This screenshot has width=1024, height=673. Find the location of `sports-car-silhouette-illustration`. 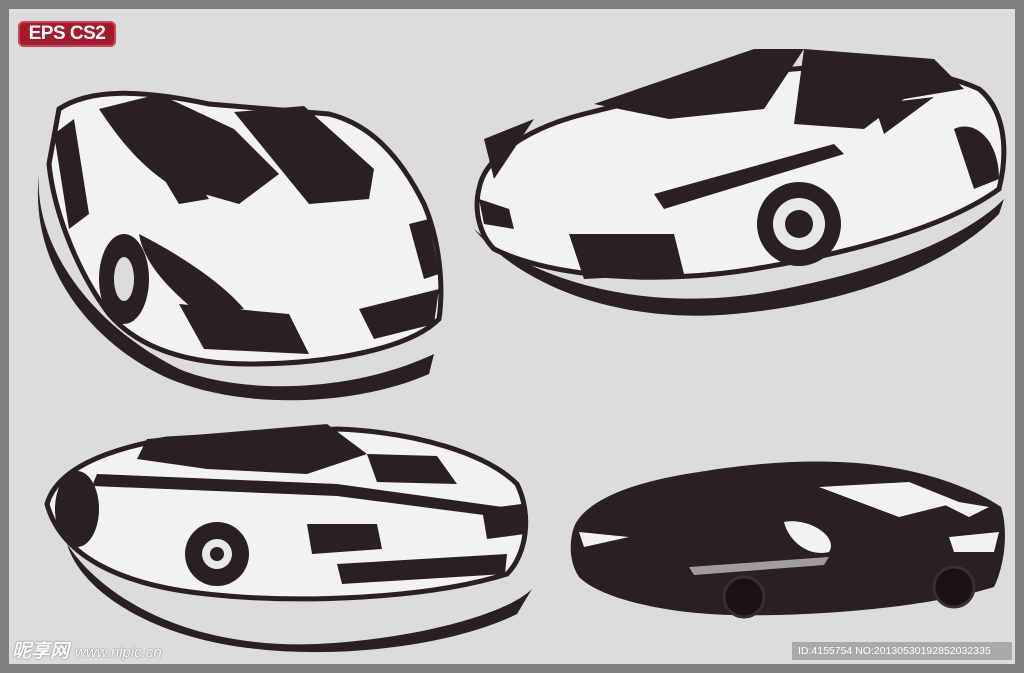

sports-car-silhouette-illustration is located at coordinates (787, 540).